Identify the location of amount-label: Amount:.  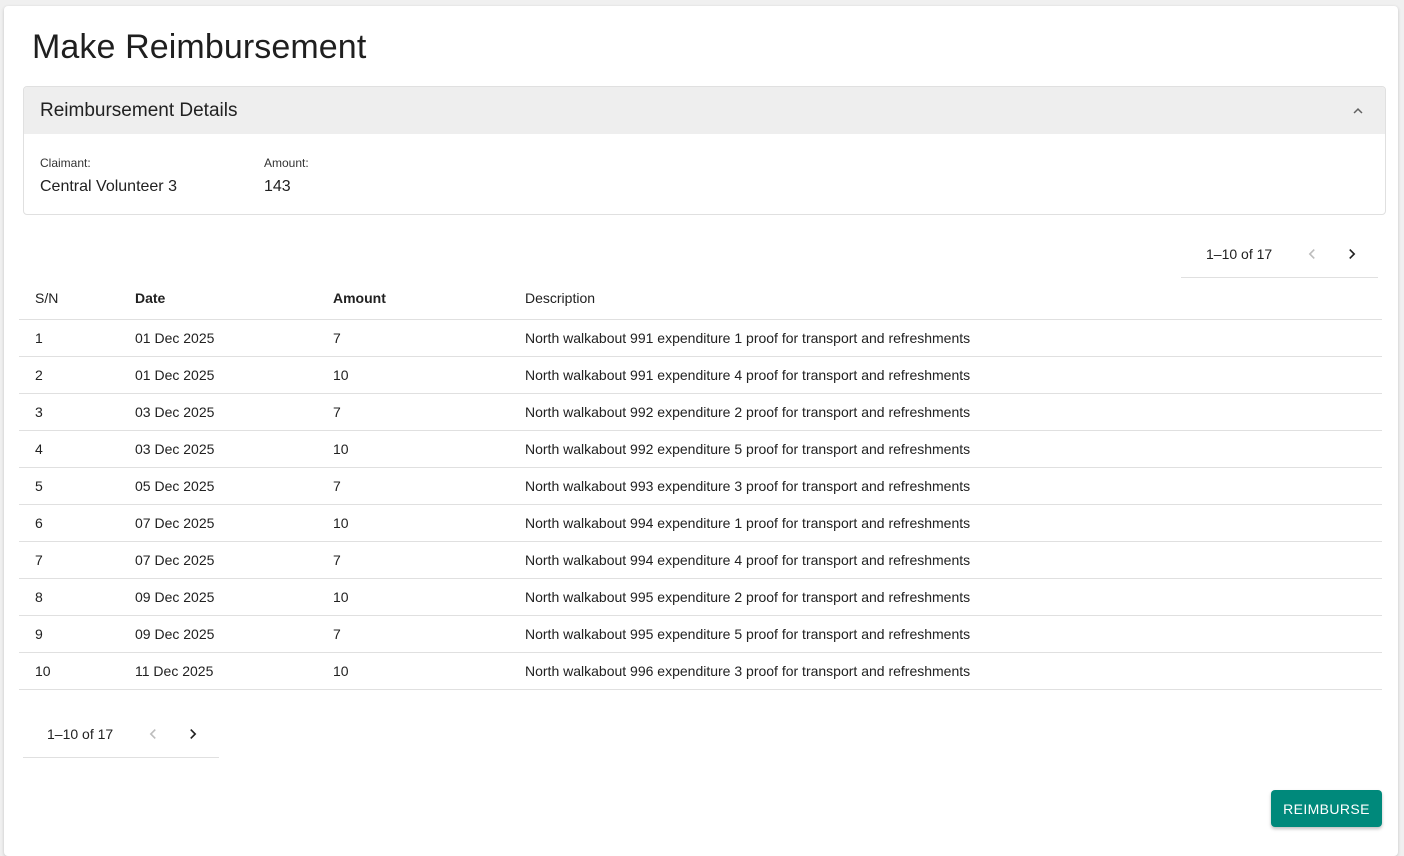
(286, 163).